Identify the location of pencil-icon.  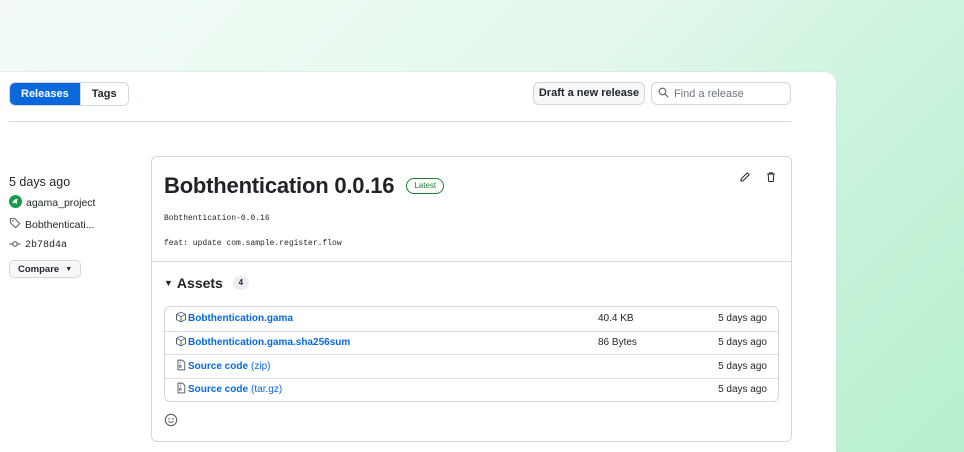
(745, 179).